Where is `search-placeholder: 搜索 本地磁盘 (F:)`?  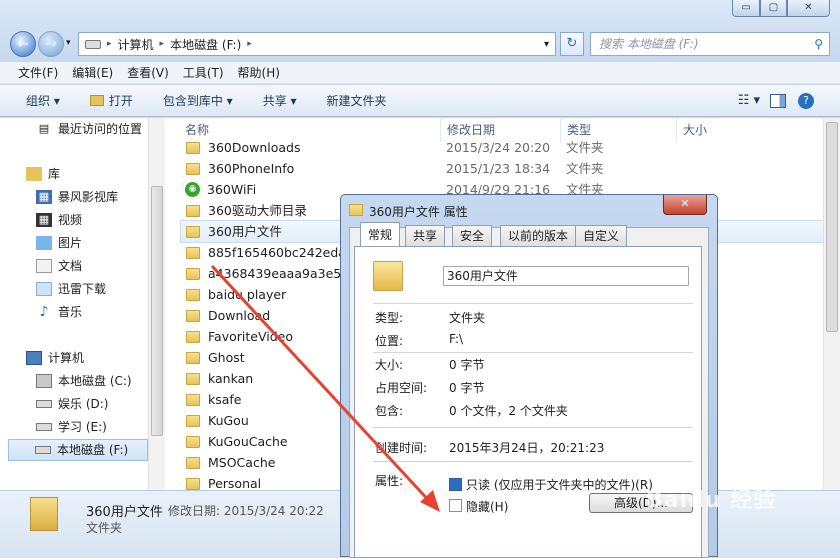
search-placeholder: 搜索 本地磁盘 (F:) is located at coordinates (649, 44).